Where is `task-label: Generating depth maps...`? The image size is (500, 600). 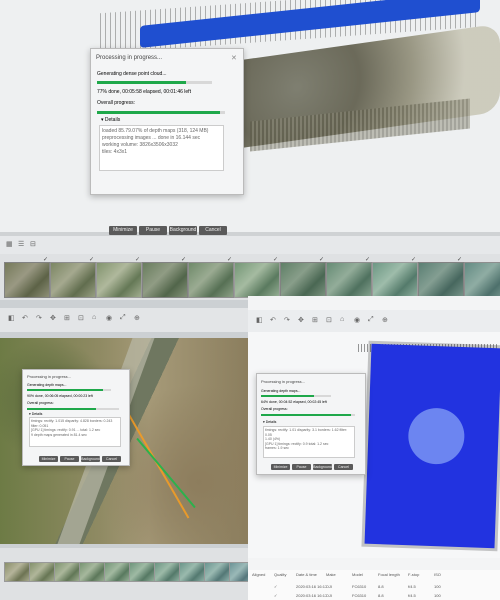
task-label: Generating depth maps... is located at coordinates (281, 391).